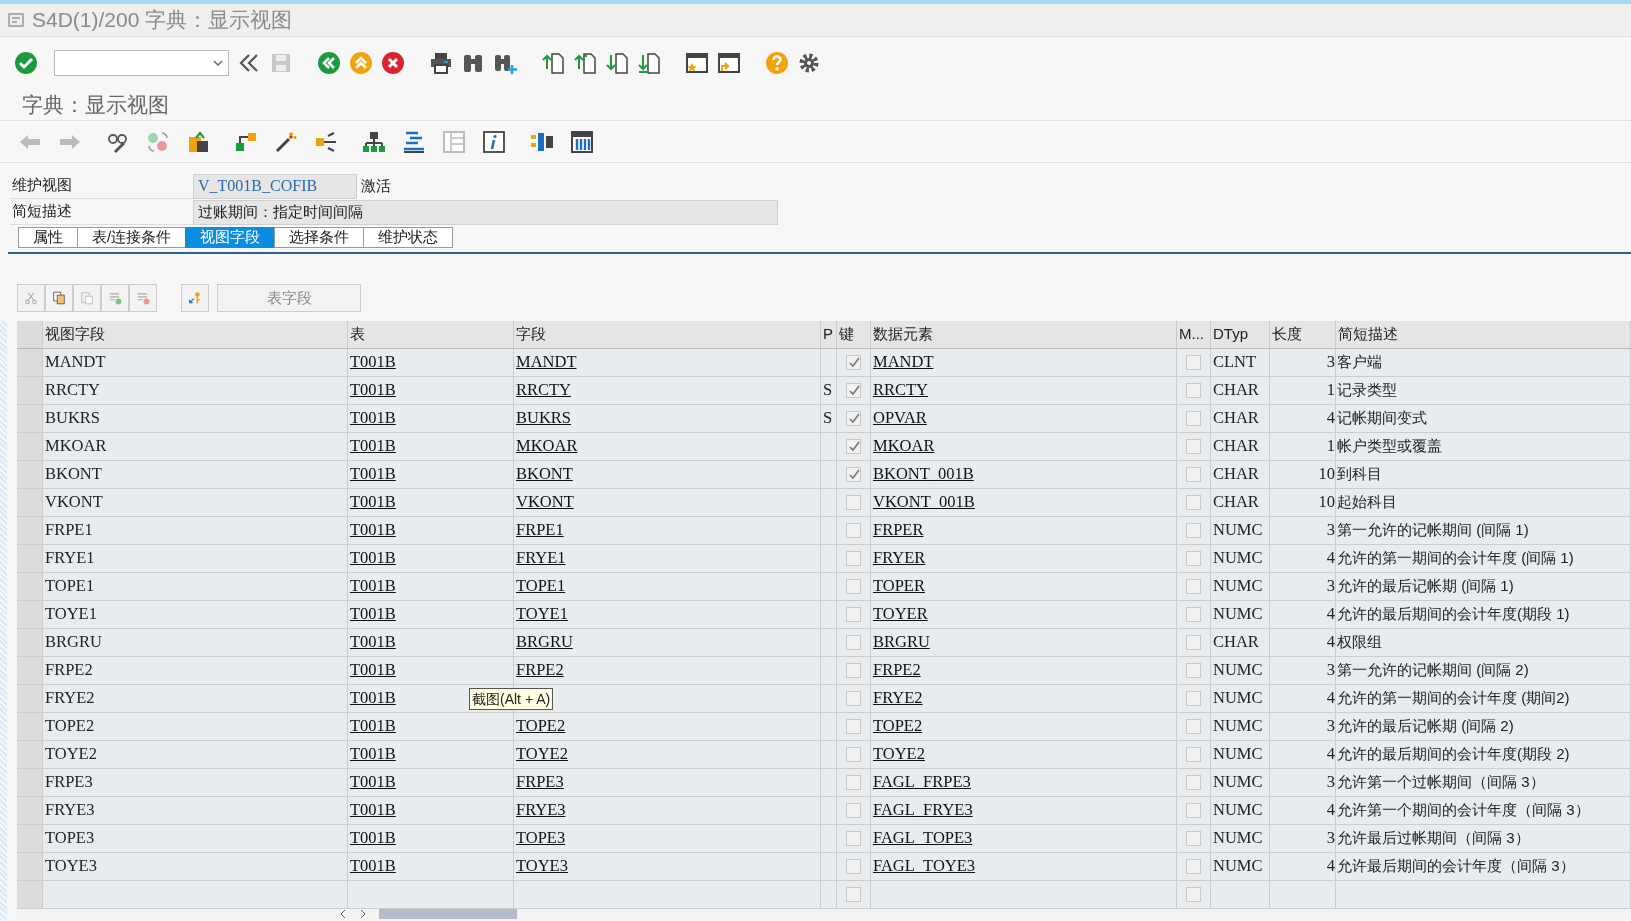  What do you see at coordinates (31, 298) in the screenshot?
I see `cut-icon` at bounding box center [31, 298].